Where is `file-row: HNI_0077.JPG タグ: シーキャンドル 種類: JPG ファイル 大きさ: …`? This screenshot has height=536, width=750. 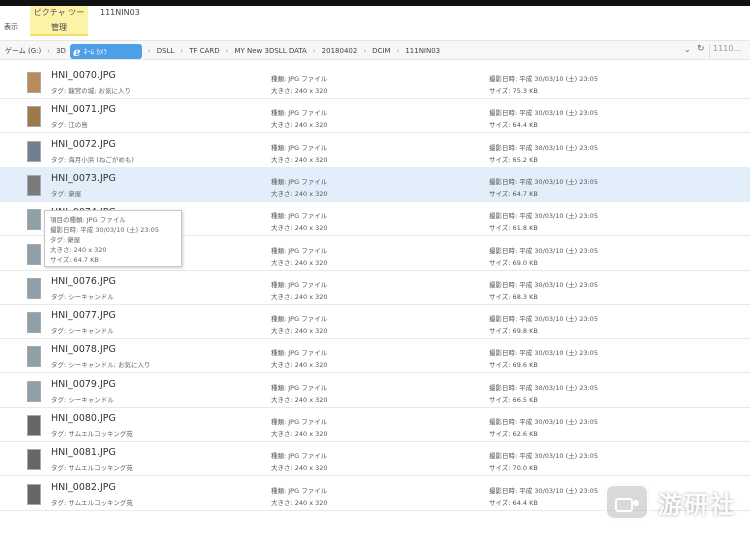 file-row: HNI_0077.JPG タグ: シーキャンドル 種類: JPG ファイル 大きさ: … is located at coordinates (375, 322).